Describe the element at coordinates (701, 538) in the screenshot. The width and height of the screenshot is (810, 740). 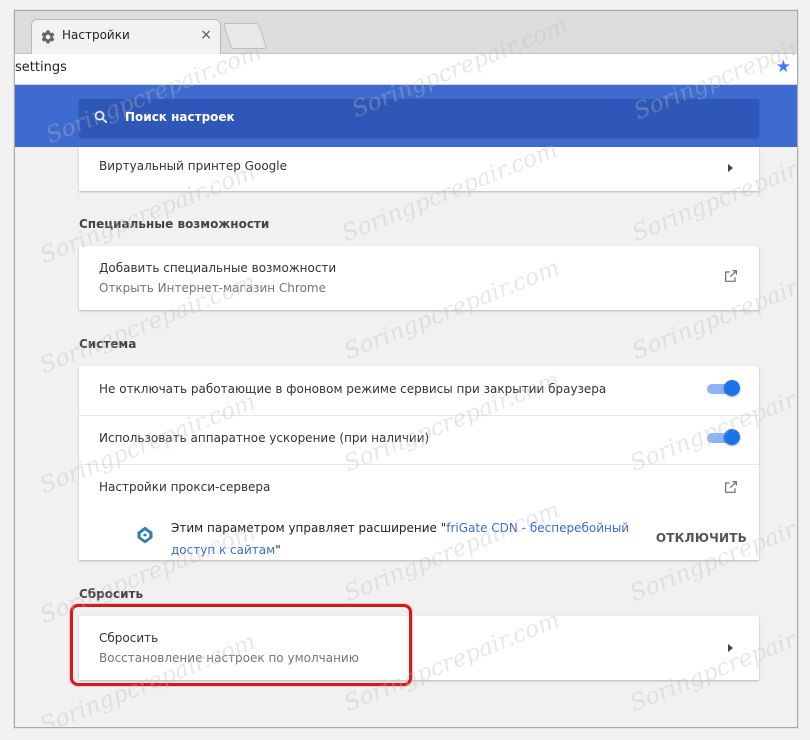
I see `disable-extension-button: ОТКЛЮЧИТЬ` at that location.